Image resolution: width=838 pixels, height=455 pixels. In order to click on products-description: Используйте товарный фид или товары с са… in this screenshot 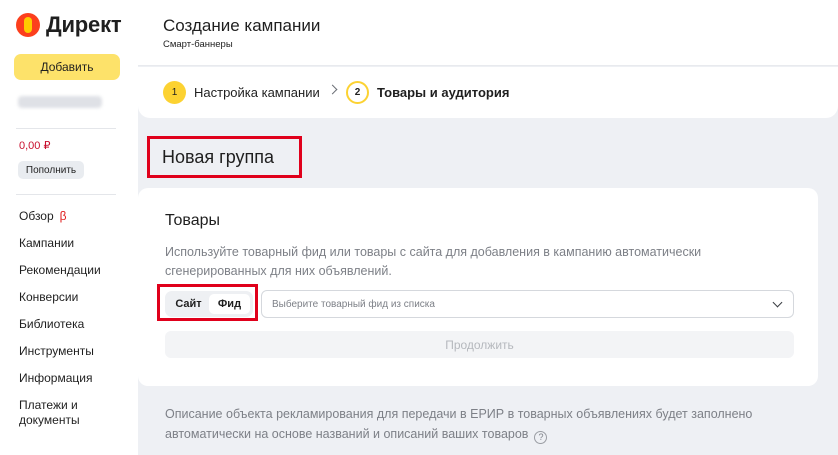, I will do `click(433, 261)`.